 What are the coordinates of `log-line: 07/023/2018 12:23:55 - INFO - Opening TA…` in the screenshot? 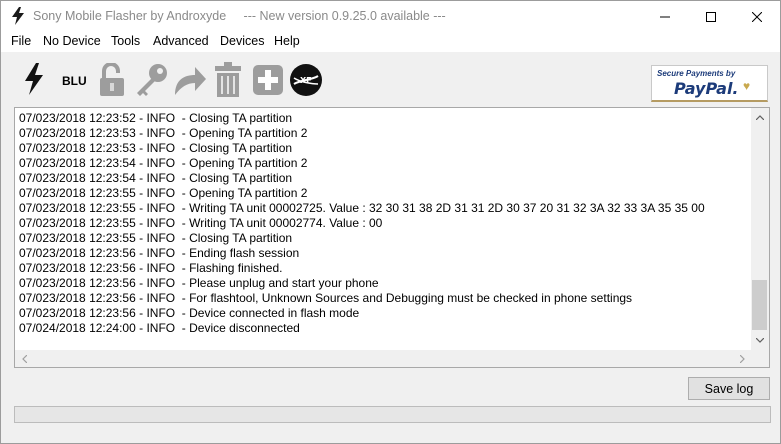 It's located at (163, 193).